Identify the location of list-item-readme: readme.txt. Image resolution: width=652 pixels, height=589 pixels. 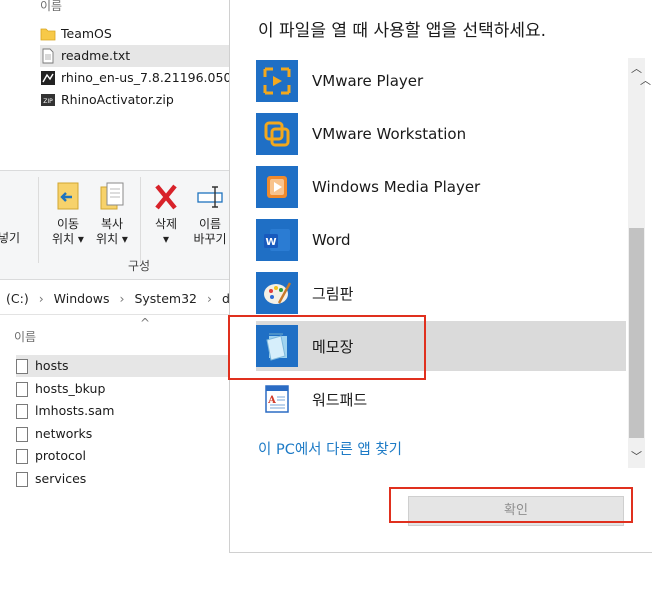
(135, 56).